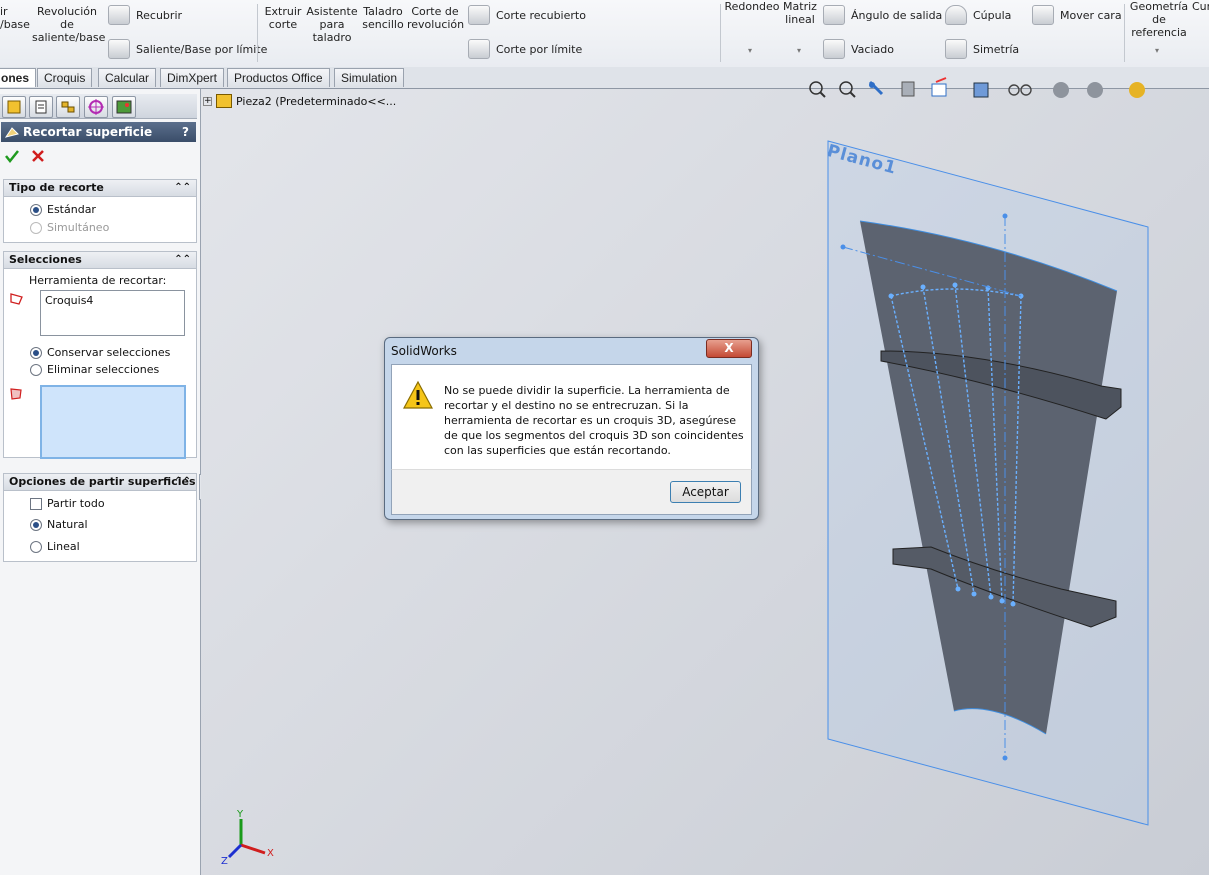  Describe the element at coordinates (527, 15) in the screenshot. I see `ribbon-corte-recubierto-button: Corte recubierto` at that location.